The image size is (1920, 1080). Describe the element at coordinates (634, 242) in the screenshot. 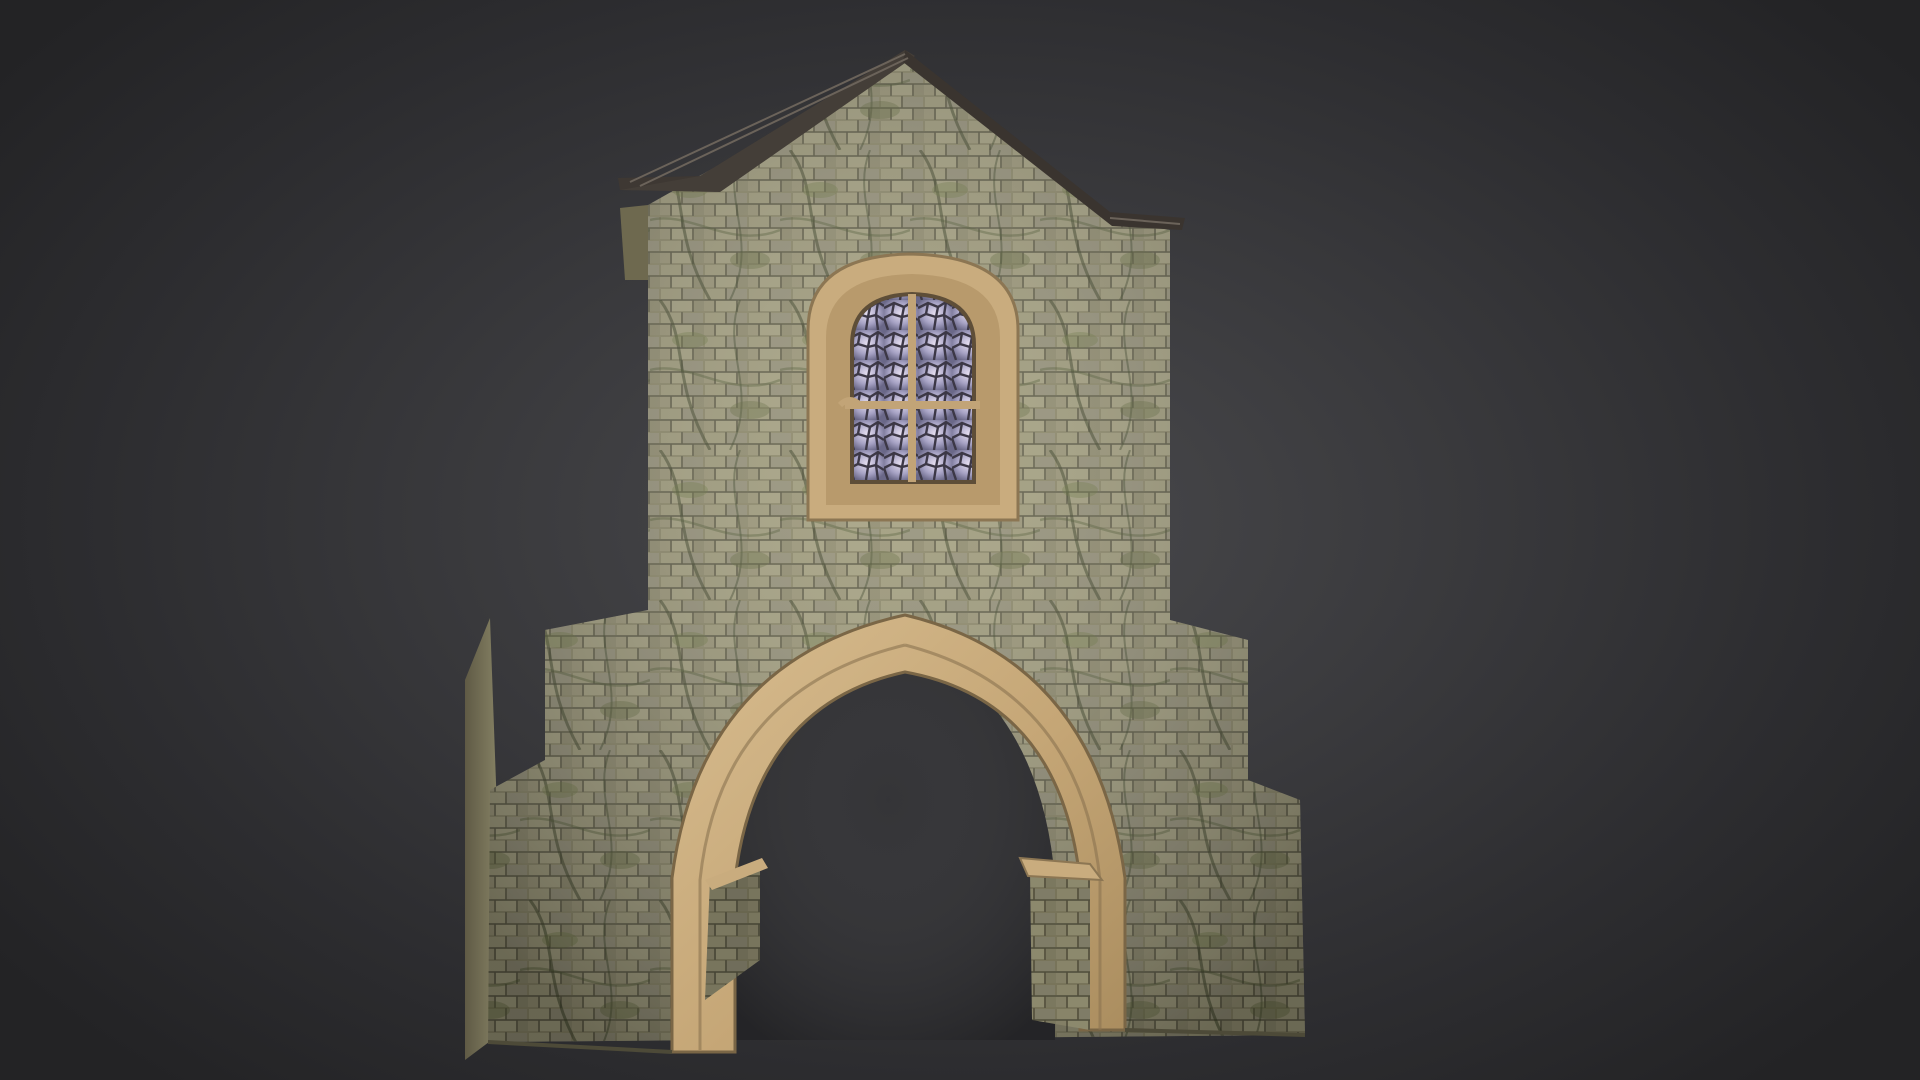

I see `left-upper-side-face` at that location.